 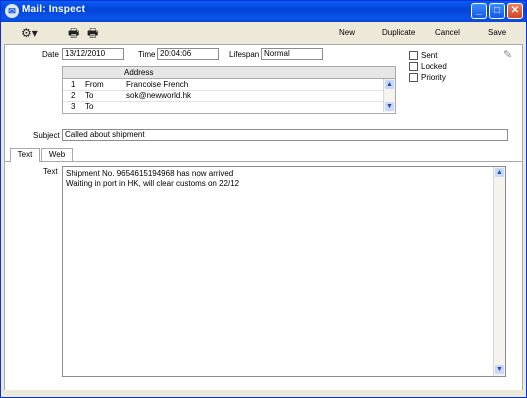 I want to click on body-text-label: Text, so click(x=50, y=171).